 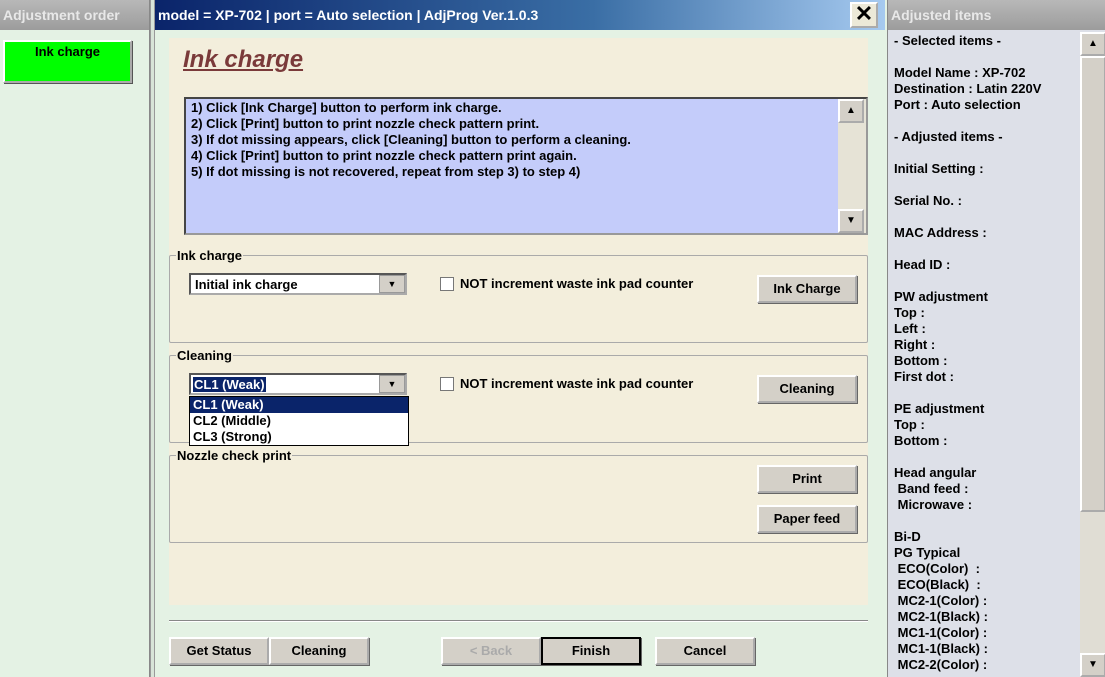 I want to click on adjusted-item-line: PE adjustment, so click(x=939, y=408).